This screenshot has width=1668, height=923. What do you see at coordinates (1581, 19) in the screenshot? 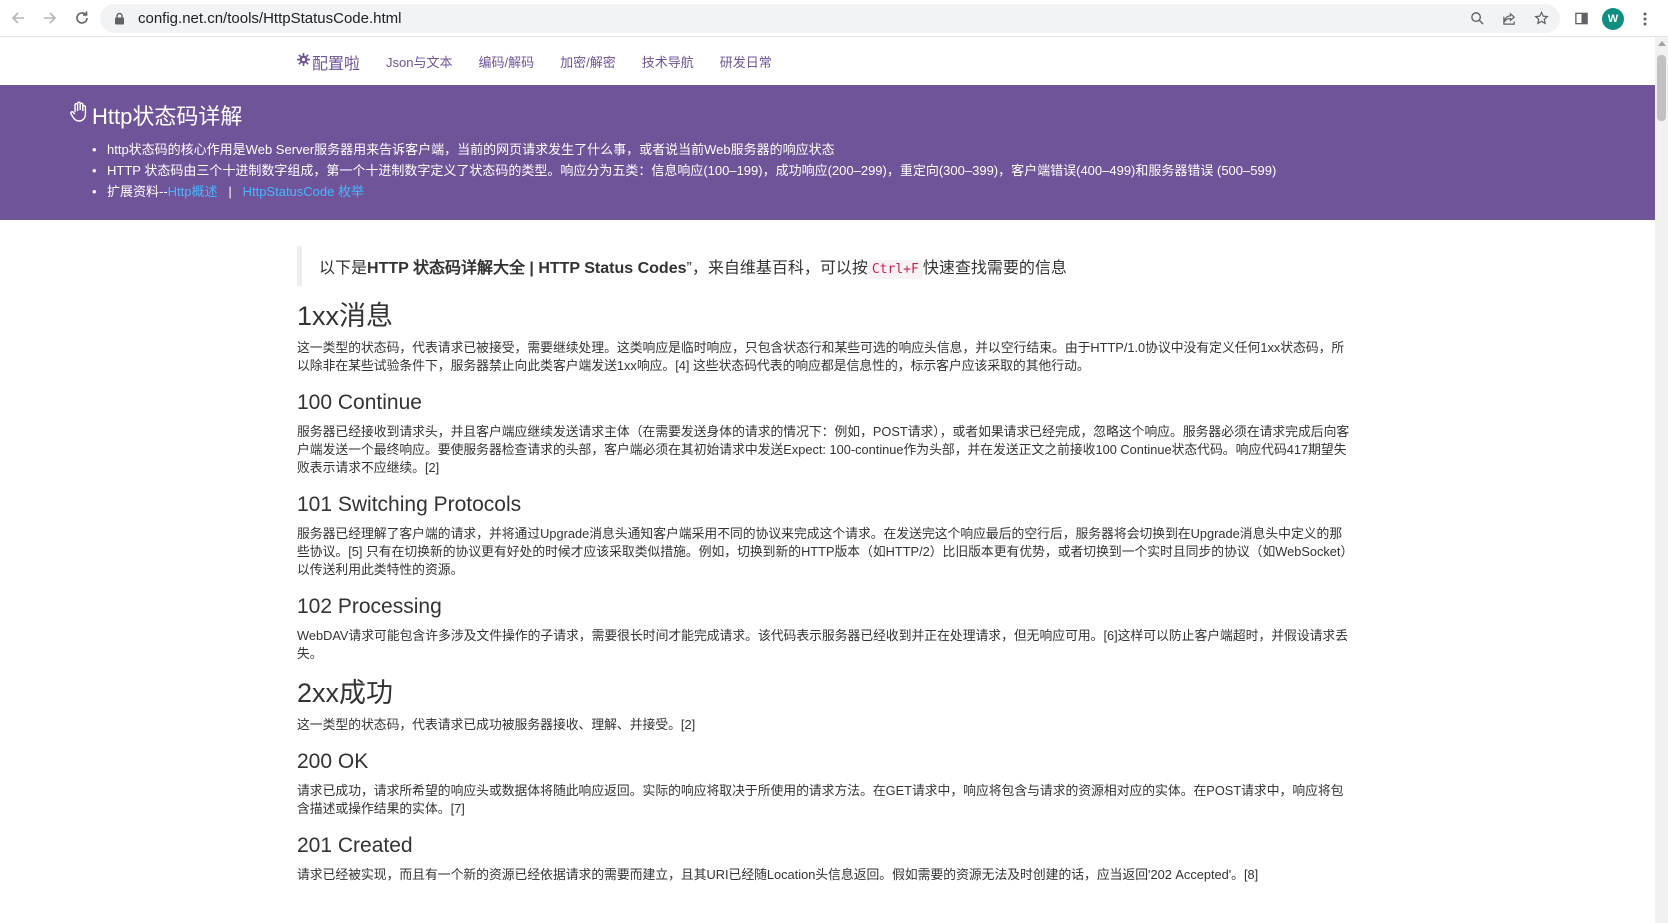
I see `side-panel-icon` at bounding box center [1581, 19].